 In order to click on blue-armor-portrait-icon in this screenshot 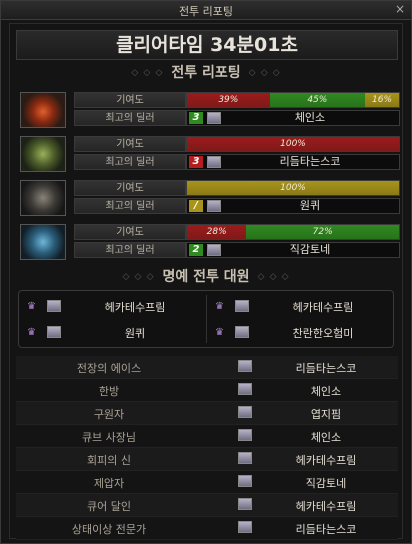, I will do `click(43, 242)`.